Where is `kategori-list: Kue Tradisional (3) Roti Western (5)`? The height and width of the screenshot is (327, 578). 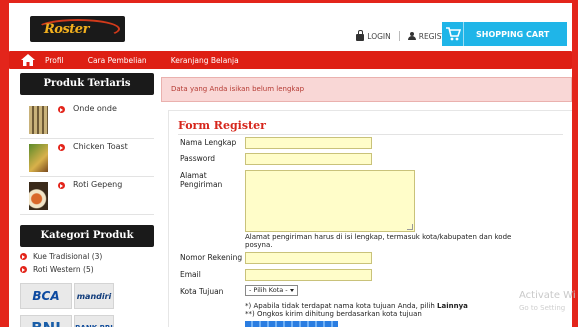 kategori-list: Kue Tradisional (3) Roti Western (5) is located at coordinates (87, 264).